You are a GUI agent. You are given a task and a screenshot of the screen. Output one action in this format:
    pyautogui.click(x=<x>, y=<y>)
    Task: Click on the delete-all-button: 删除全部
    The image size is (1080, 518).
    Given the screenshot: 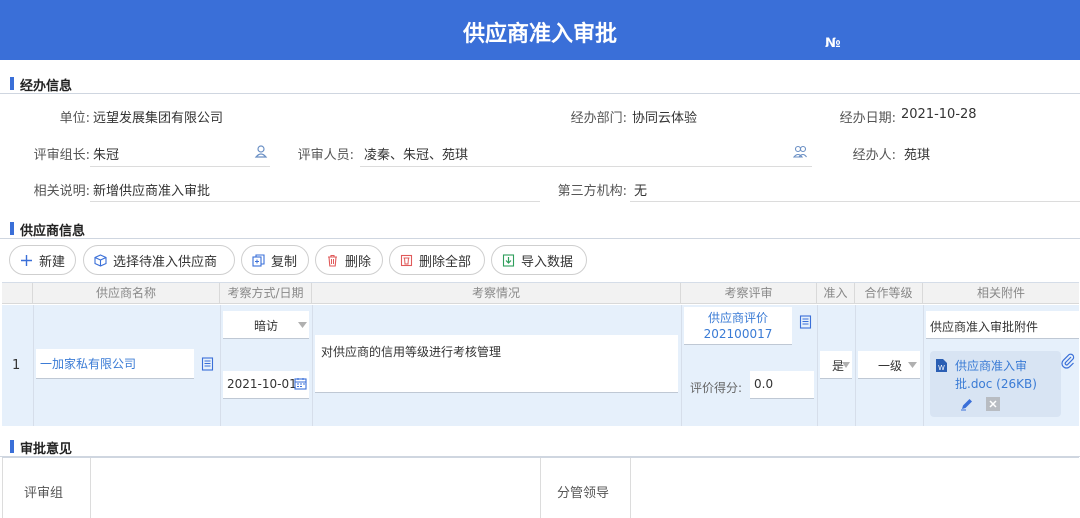 What is the action you would take?
    pyautogui.click(x=437, y=260)
    